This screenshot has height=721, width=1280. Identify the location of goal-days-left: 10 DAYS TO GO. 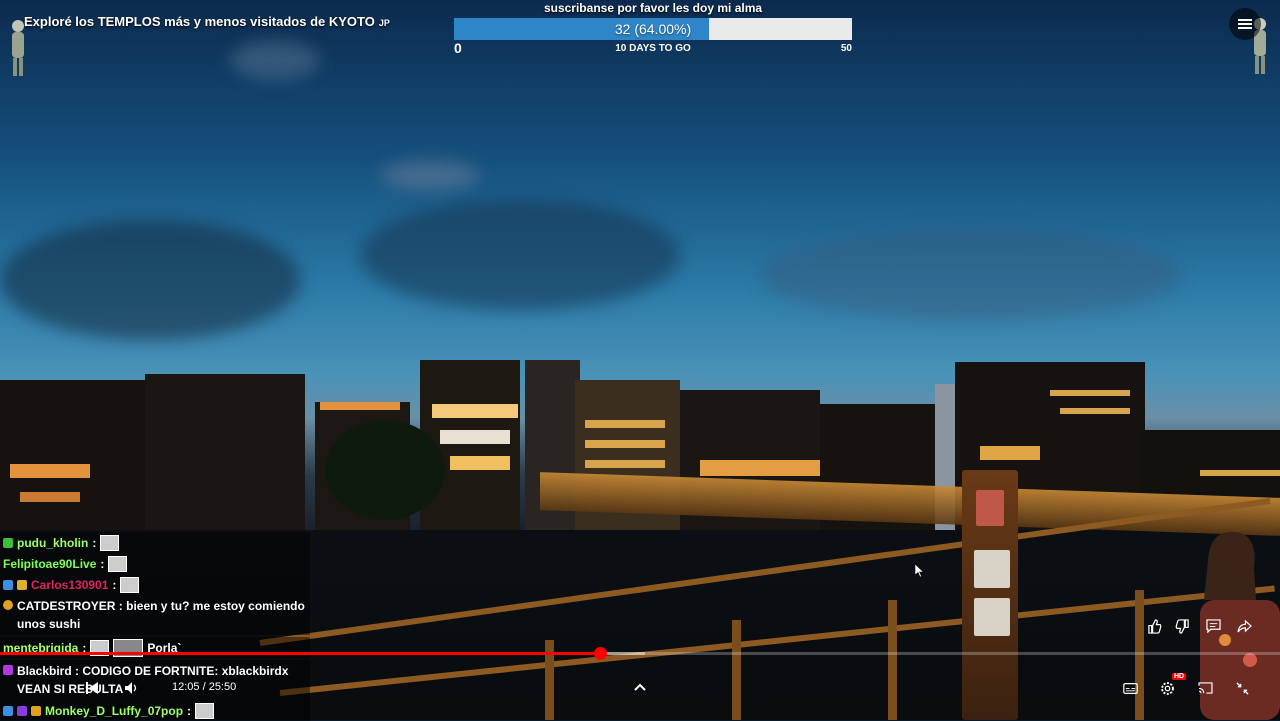
(653, 48).